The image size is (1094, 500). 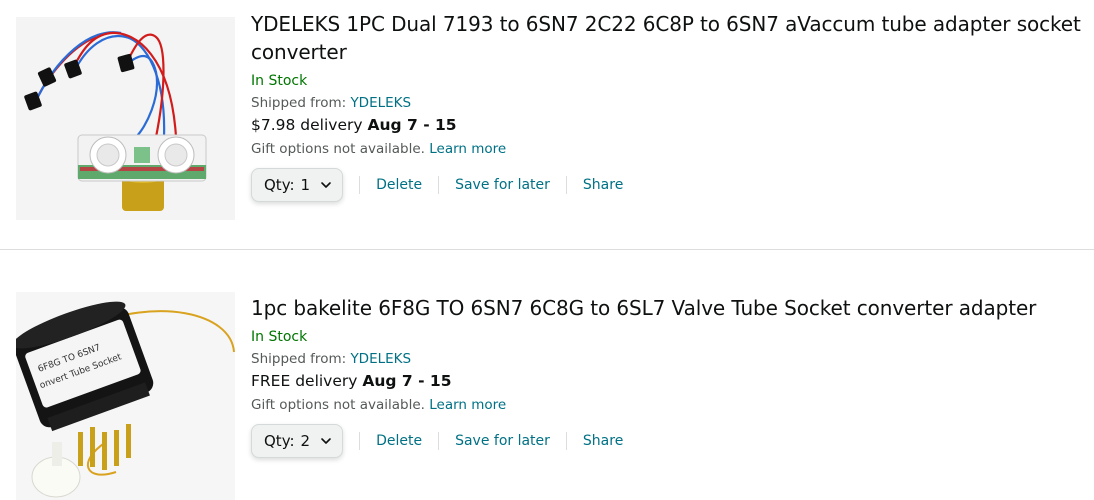 What do you see at coordinates (307, 381) in the screenshot?
I see `delivery-price: FREE delivery` at bounding box center [307, 381].